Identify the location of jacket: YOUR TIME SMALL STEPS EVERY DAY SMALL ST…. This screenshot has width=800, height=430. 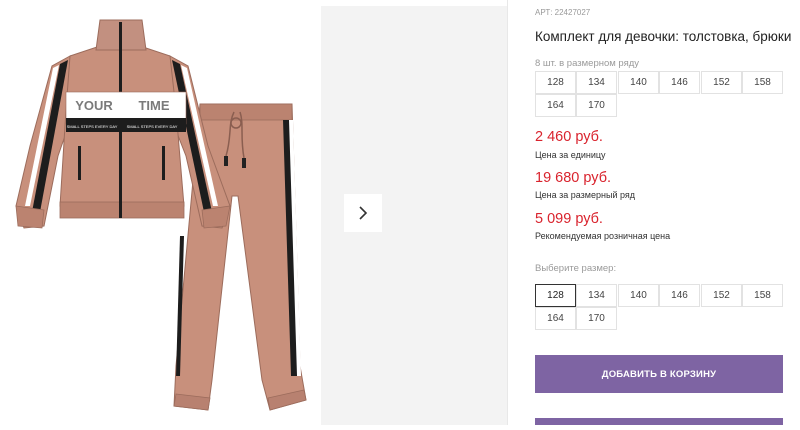
(123, 124).